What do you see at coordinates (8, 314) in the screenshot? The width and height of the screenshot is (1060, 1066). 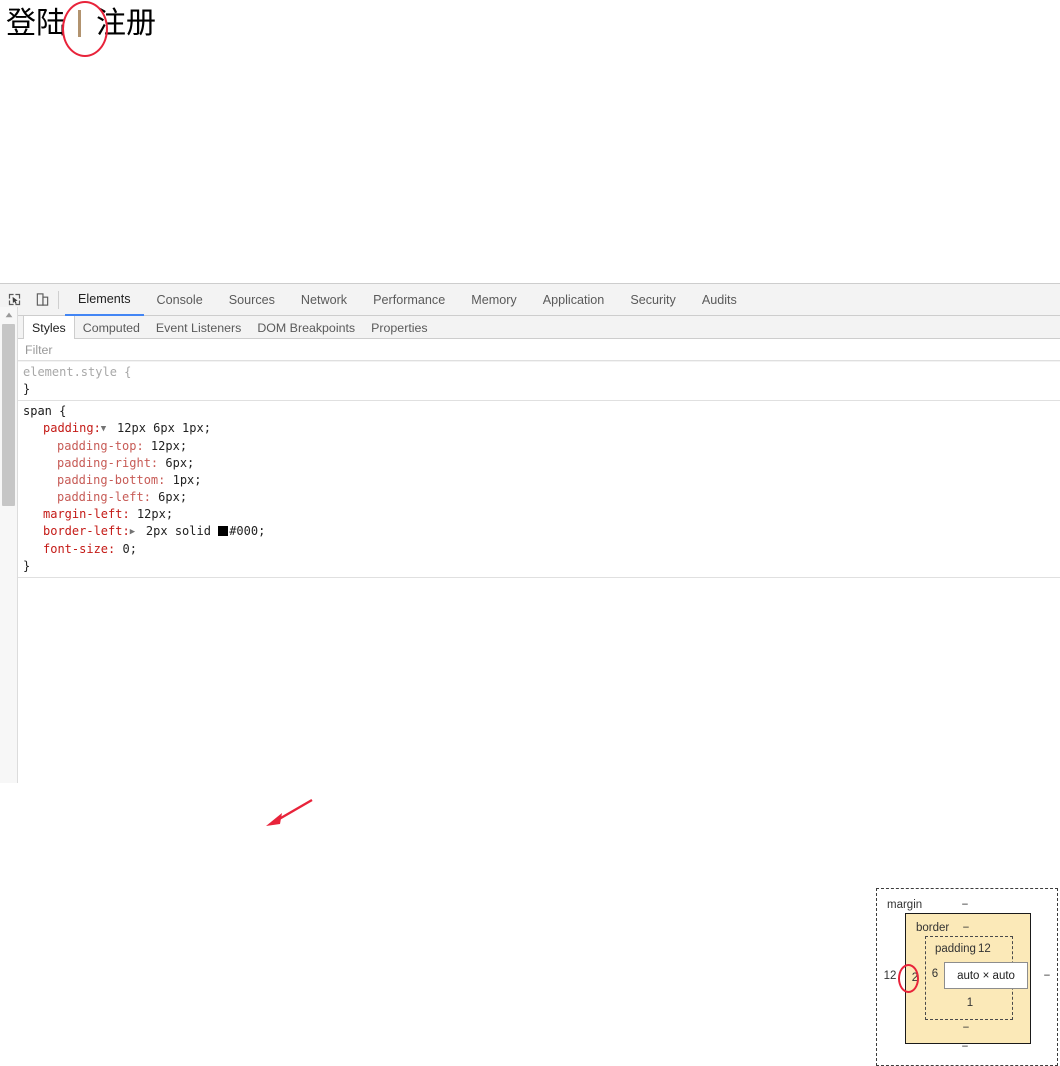 I see `scroll-up-arrow-icon` at bounding box center [8, 314].